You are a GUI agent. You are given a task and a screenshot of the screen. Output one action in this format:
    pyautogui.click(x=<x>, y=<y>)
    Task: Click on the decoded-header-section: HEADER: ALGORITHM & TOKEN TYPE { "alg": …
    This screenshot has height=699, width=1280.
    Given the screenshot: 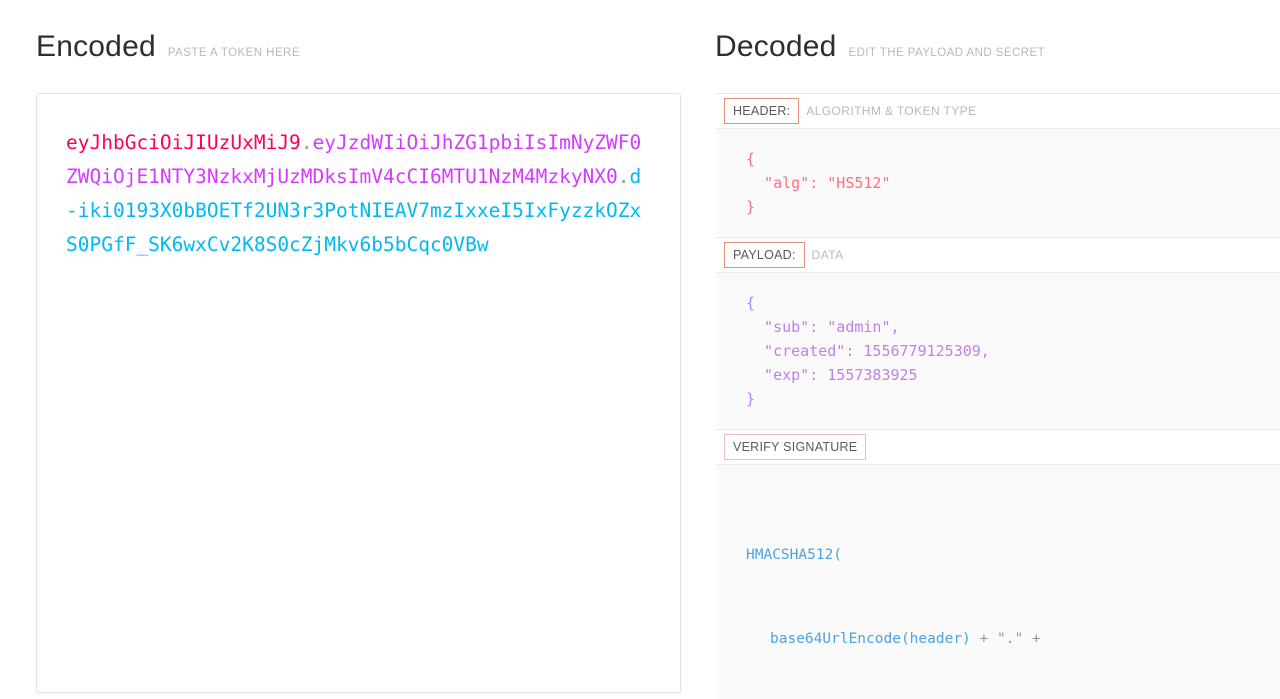 What is the action you would take?
    pyautogui.click(x=998, y=166)
    